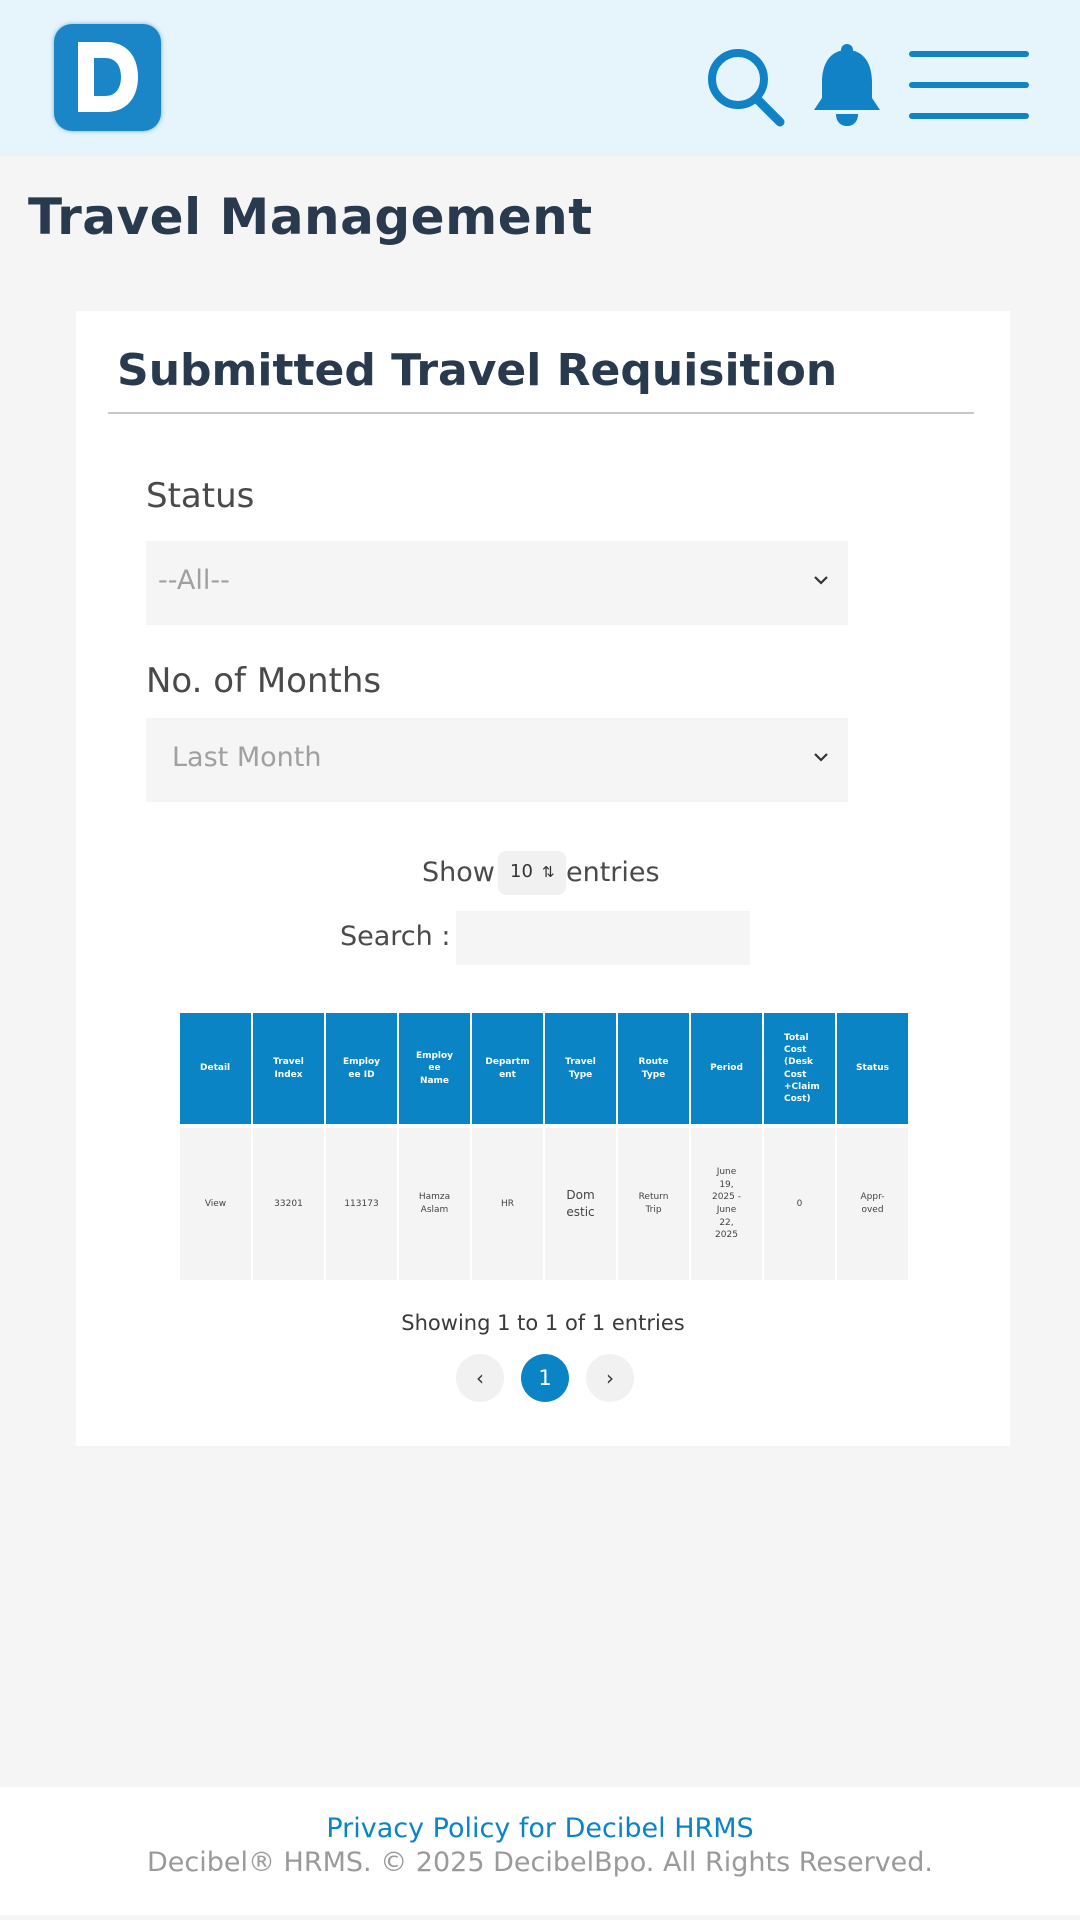 This screenshot has width=1080, height=1920. Describe the element at coordinates (361, 1068) in the screenshot. I see `header-employee-id: Employ ee ID` at that location.